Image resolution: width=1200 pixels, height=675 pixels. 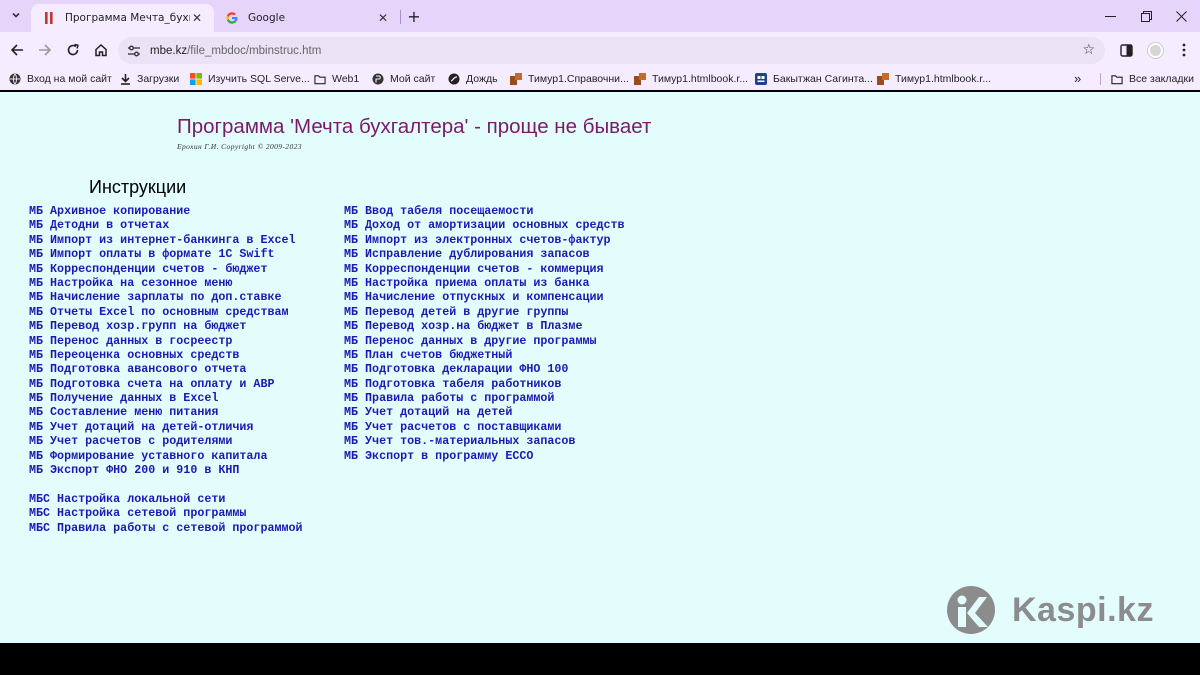 What do you see at coordinates (484, 411) in the screenshot?
I see `list-item: МБ Учет дотаций на детей` at bounding box center [484, 411].